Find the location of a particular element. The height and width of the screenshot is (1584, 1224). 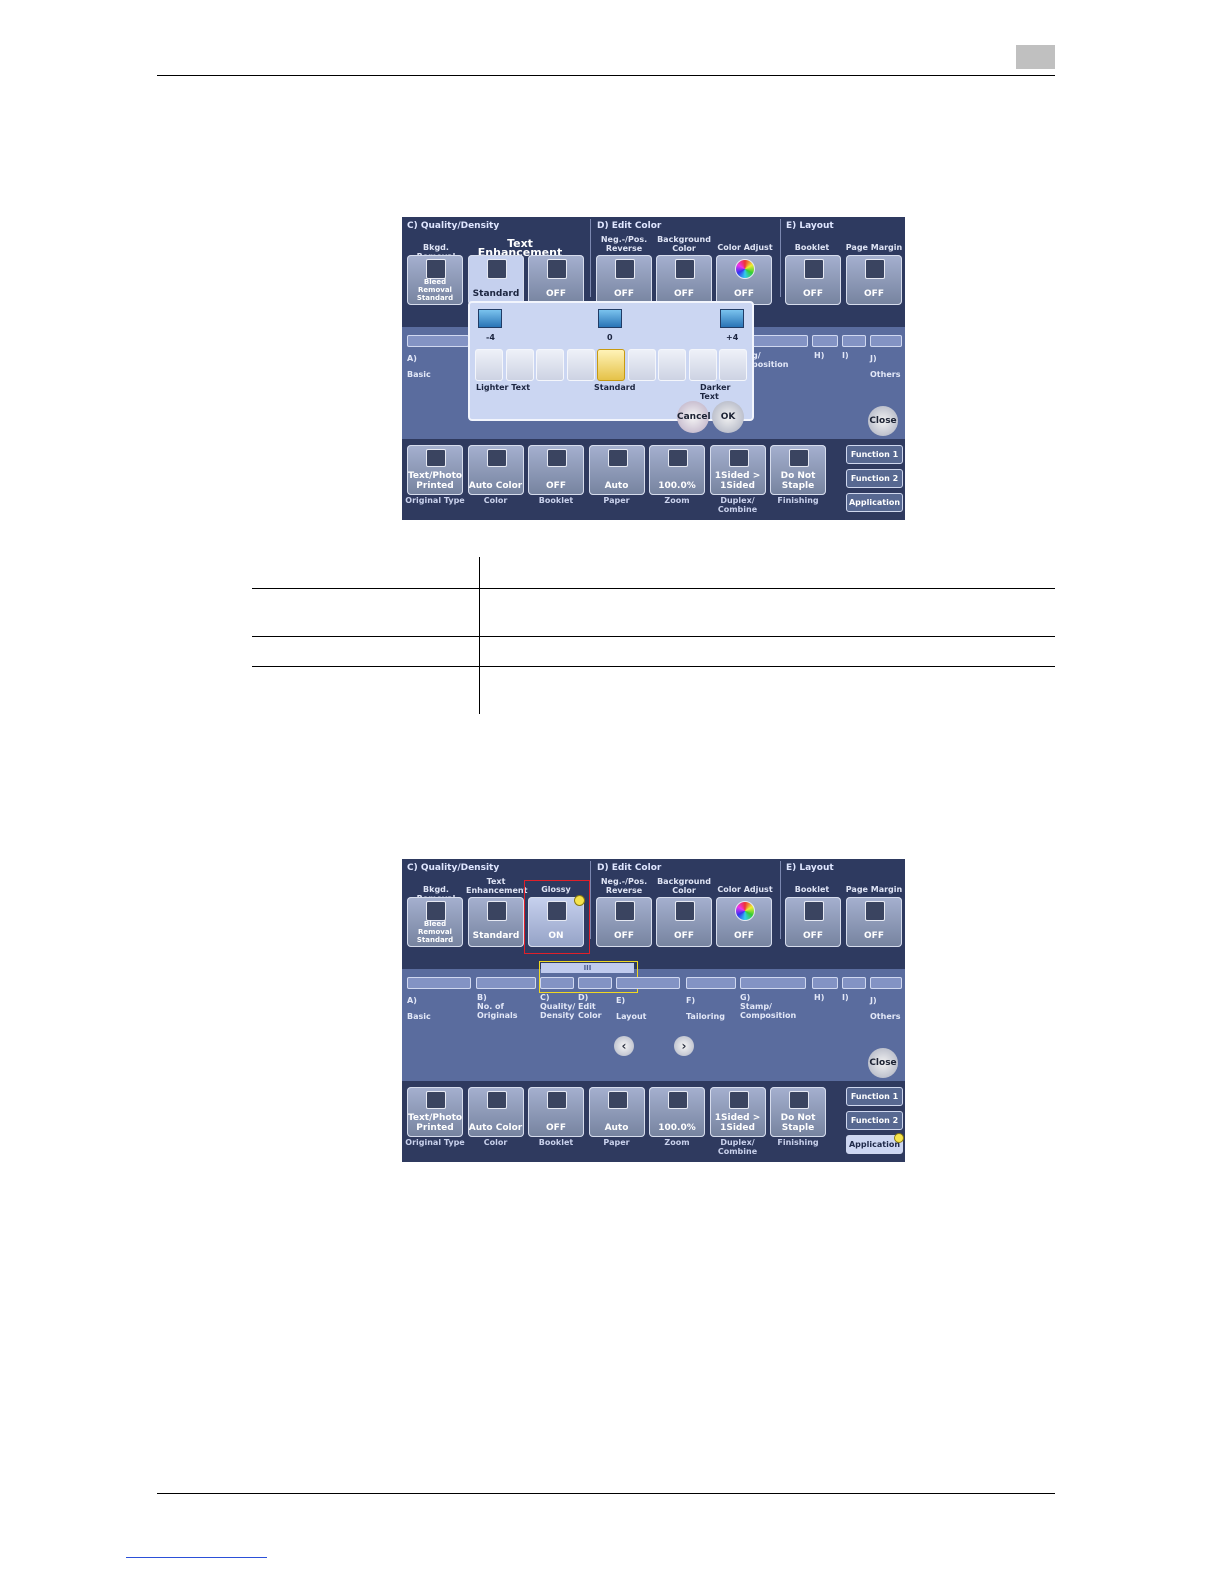

glossy-icon is located at coordinates (557, 269).